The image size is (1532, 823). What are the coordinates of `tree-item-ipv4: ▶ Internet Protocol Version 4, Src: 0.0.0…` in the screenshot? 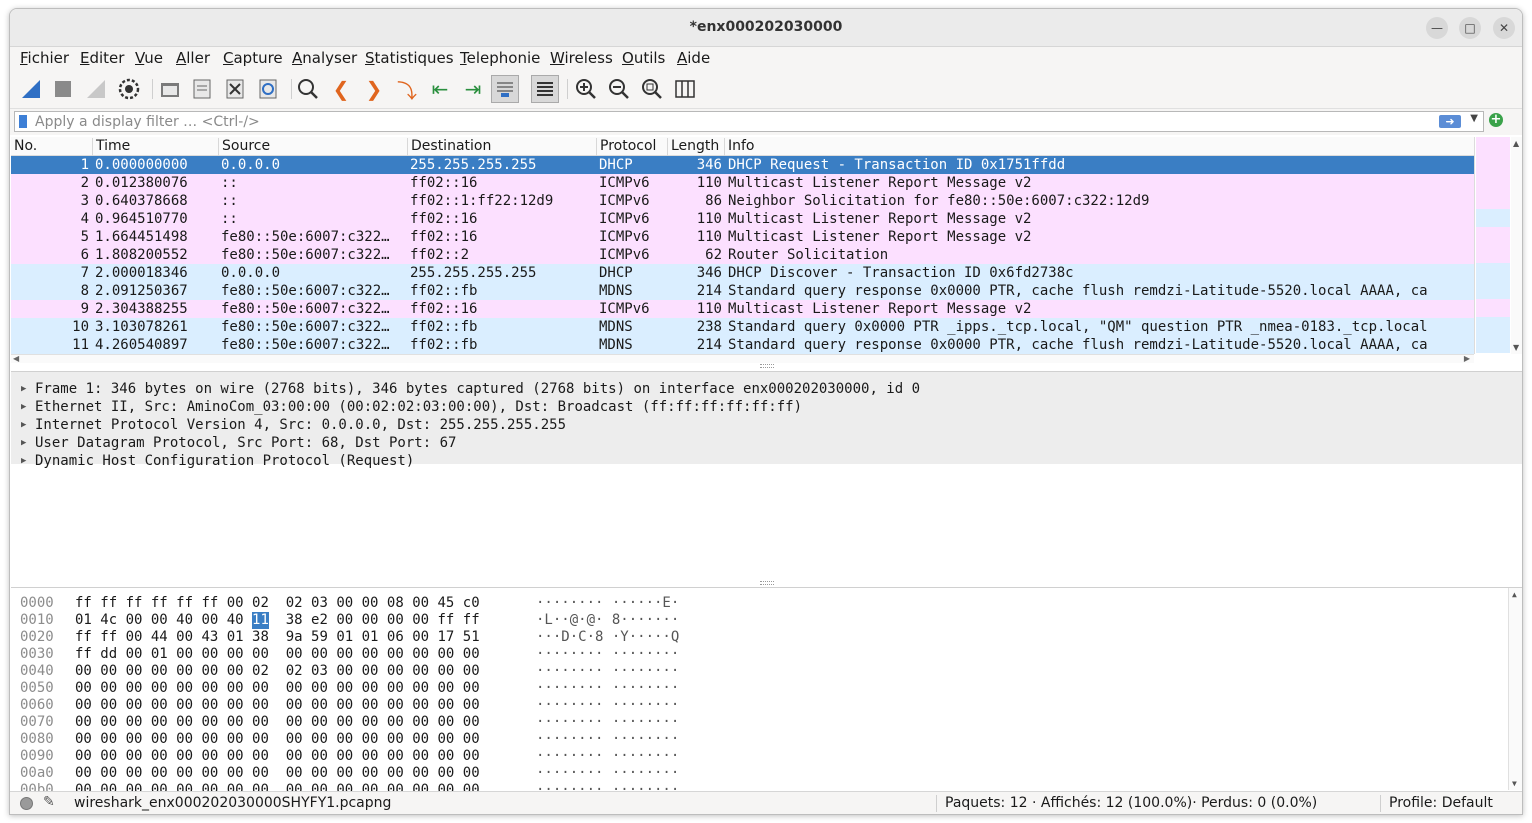 It's located at (293, 425).